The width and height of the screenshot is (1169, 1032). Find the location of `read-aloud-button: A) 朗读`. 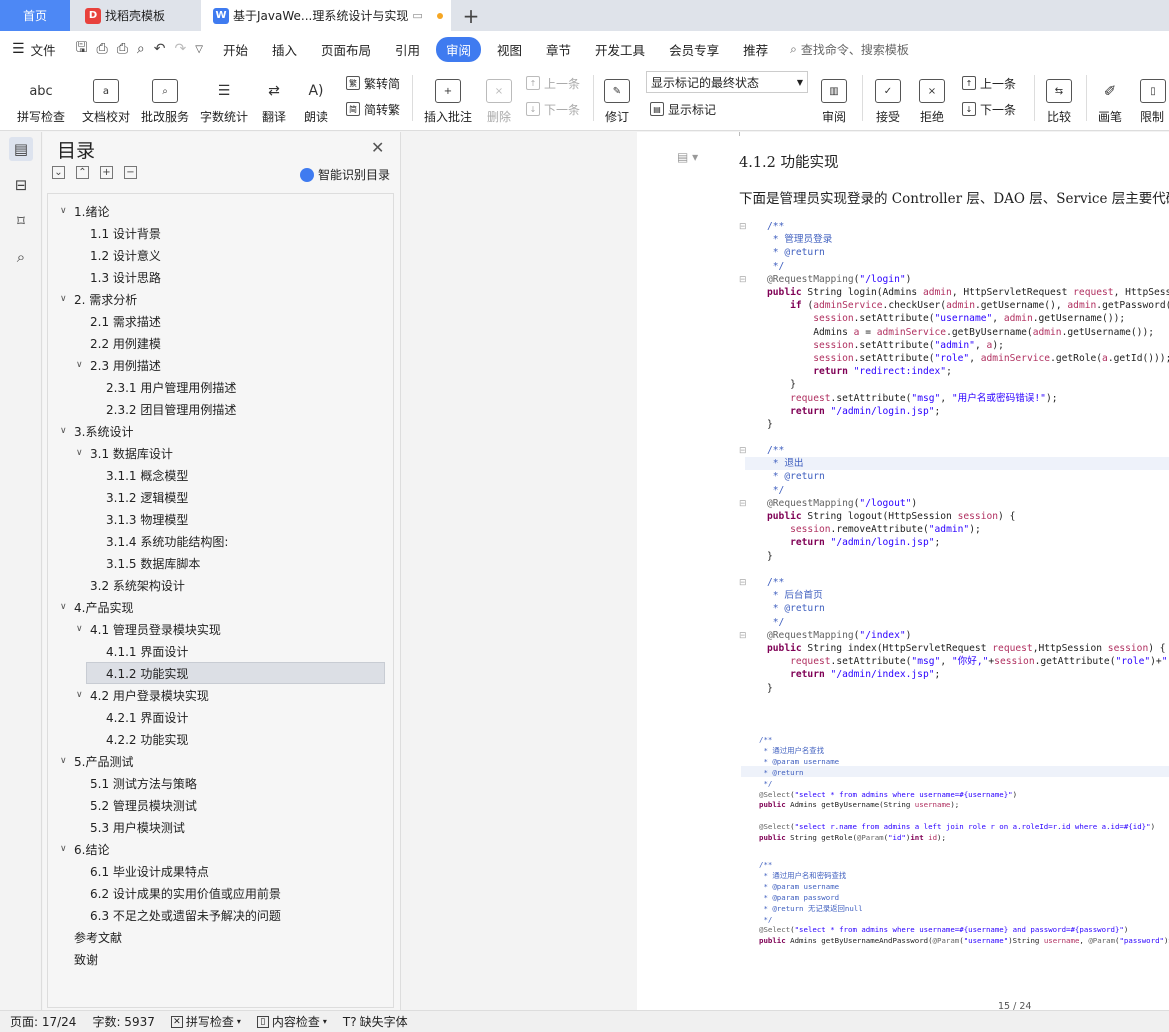

read-aloud-button: A) 朗读 is located at coordinates (316, 96).